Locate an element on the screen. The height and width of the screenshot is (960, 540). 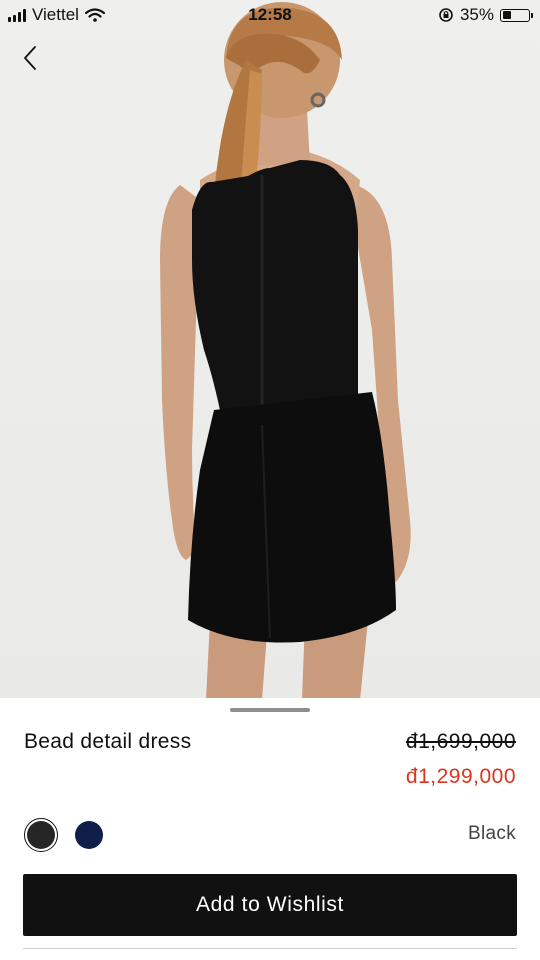
battery-percent: 35% is located at coordinates (476, 14).